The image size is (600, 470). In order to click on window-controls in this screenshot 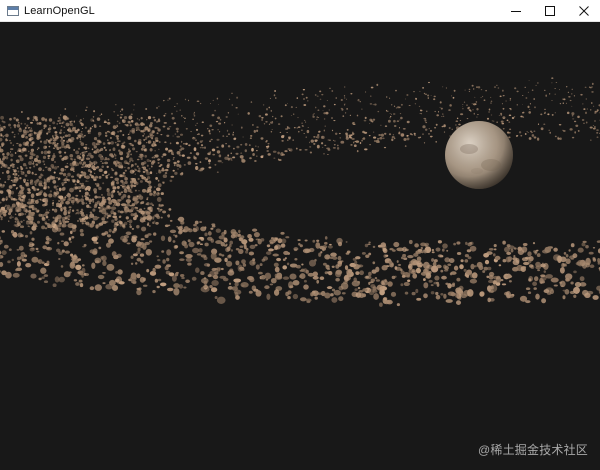, I will do `click(549, 11)`.